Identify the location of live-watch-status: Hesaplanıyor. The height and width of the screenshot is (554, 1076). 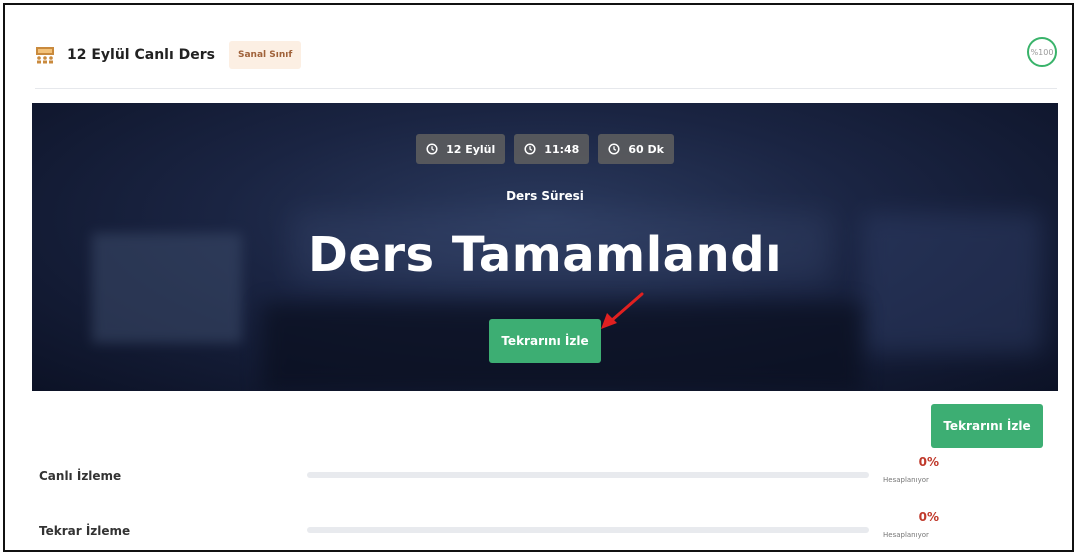
(906, 480).